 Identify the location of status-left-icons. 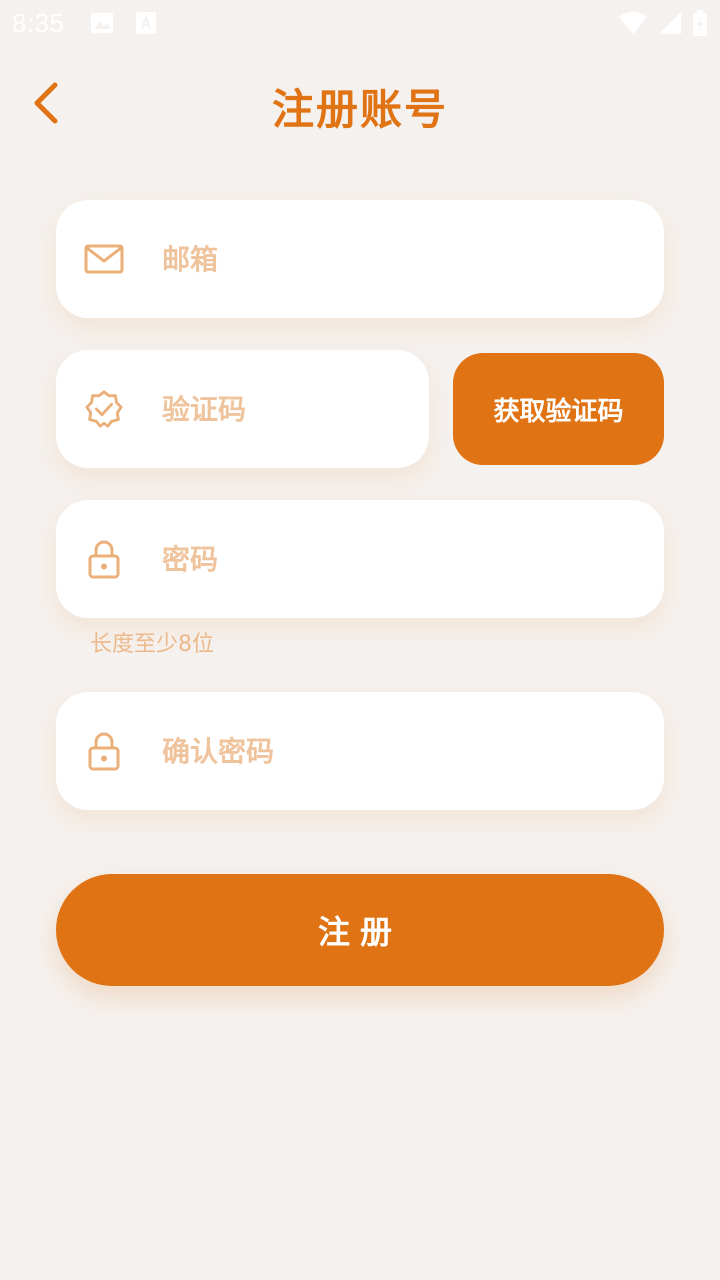
(123, 25).